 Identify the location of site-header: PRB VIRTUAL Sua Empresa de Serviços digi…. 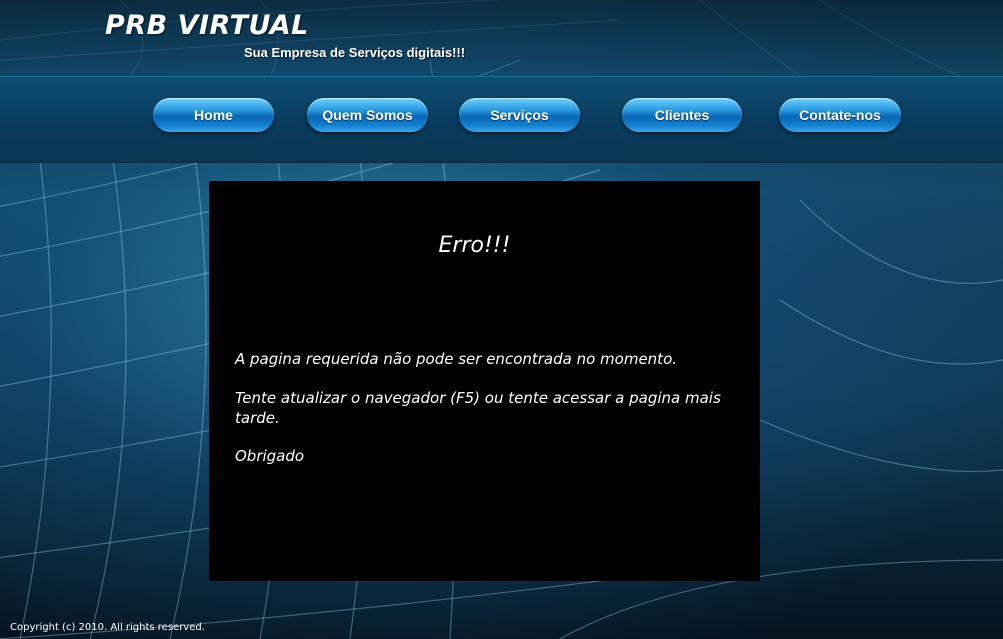
(501, 38).